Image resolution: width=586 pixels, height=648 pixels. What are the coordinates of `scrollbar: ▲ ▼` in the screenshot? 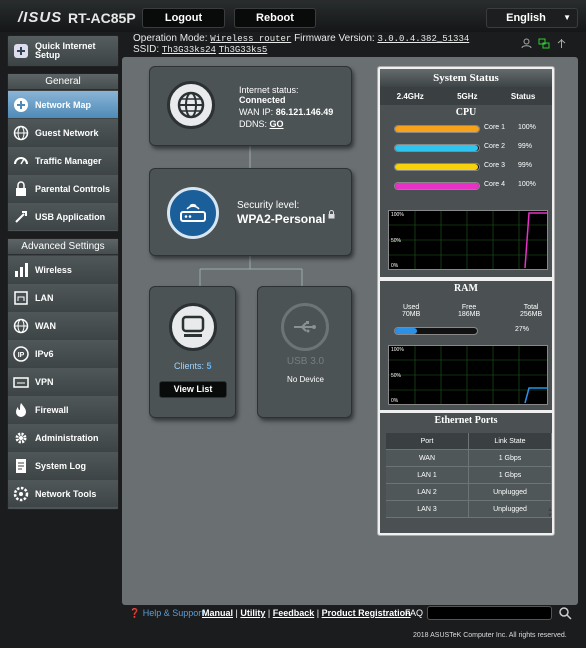 It's located at (550, 521).